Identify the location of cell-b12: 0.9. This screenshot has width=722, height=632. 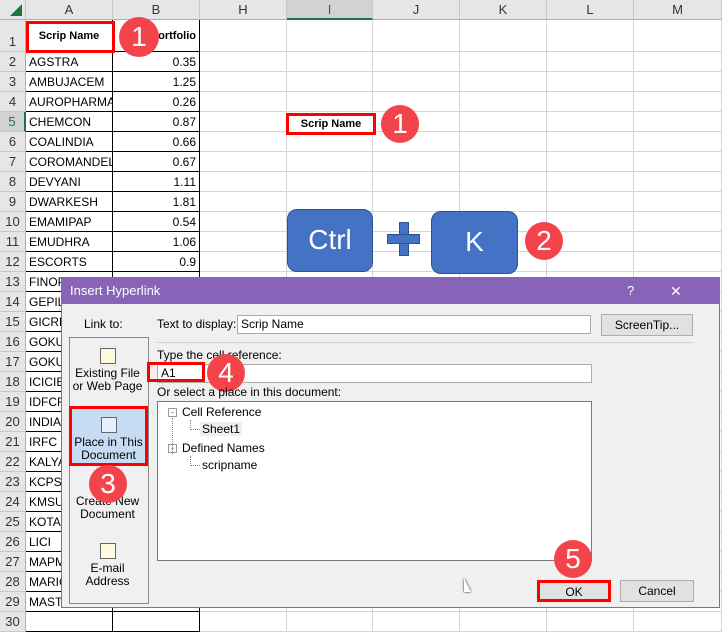
(156, 262).